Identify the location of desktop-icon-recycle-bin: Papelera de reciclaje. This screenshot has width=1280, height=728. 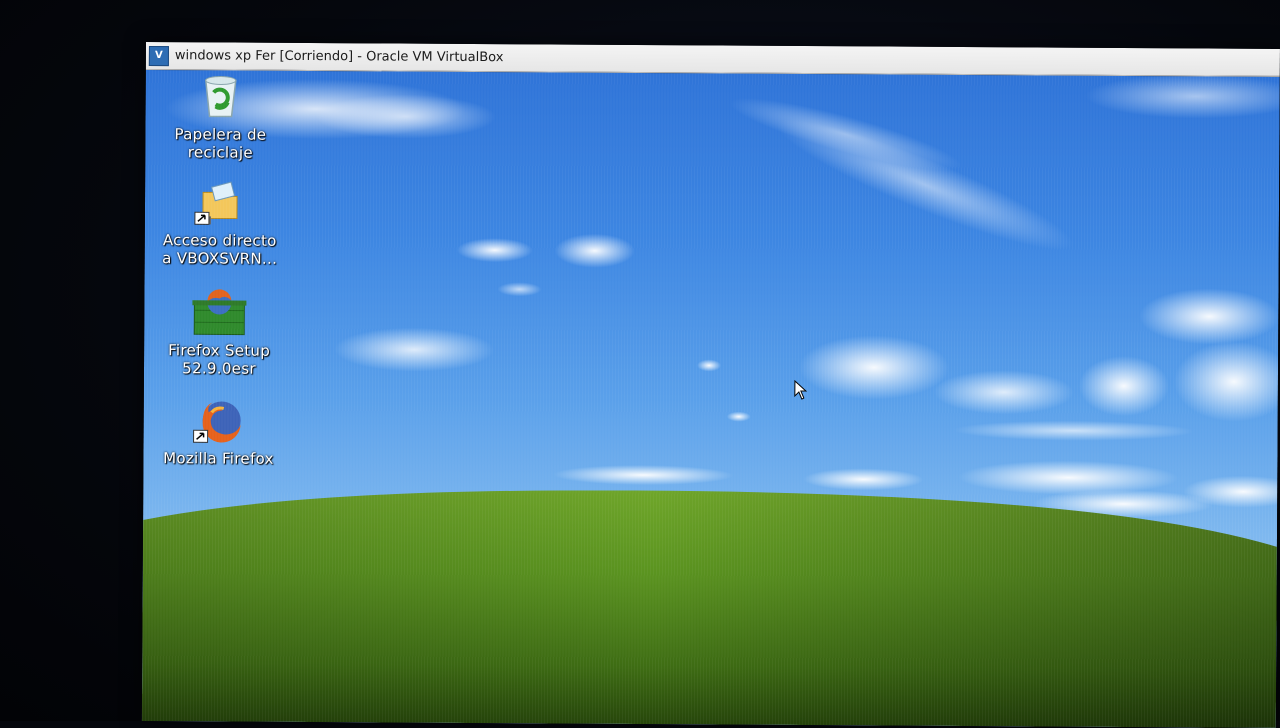
(220, 117).